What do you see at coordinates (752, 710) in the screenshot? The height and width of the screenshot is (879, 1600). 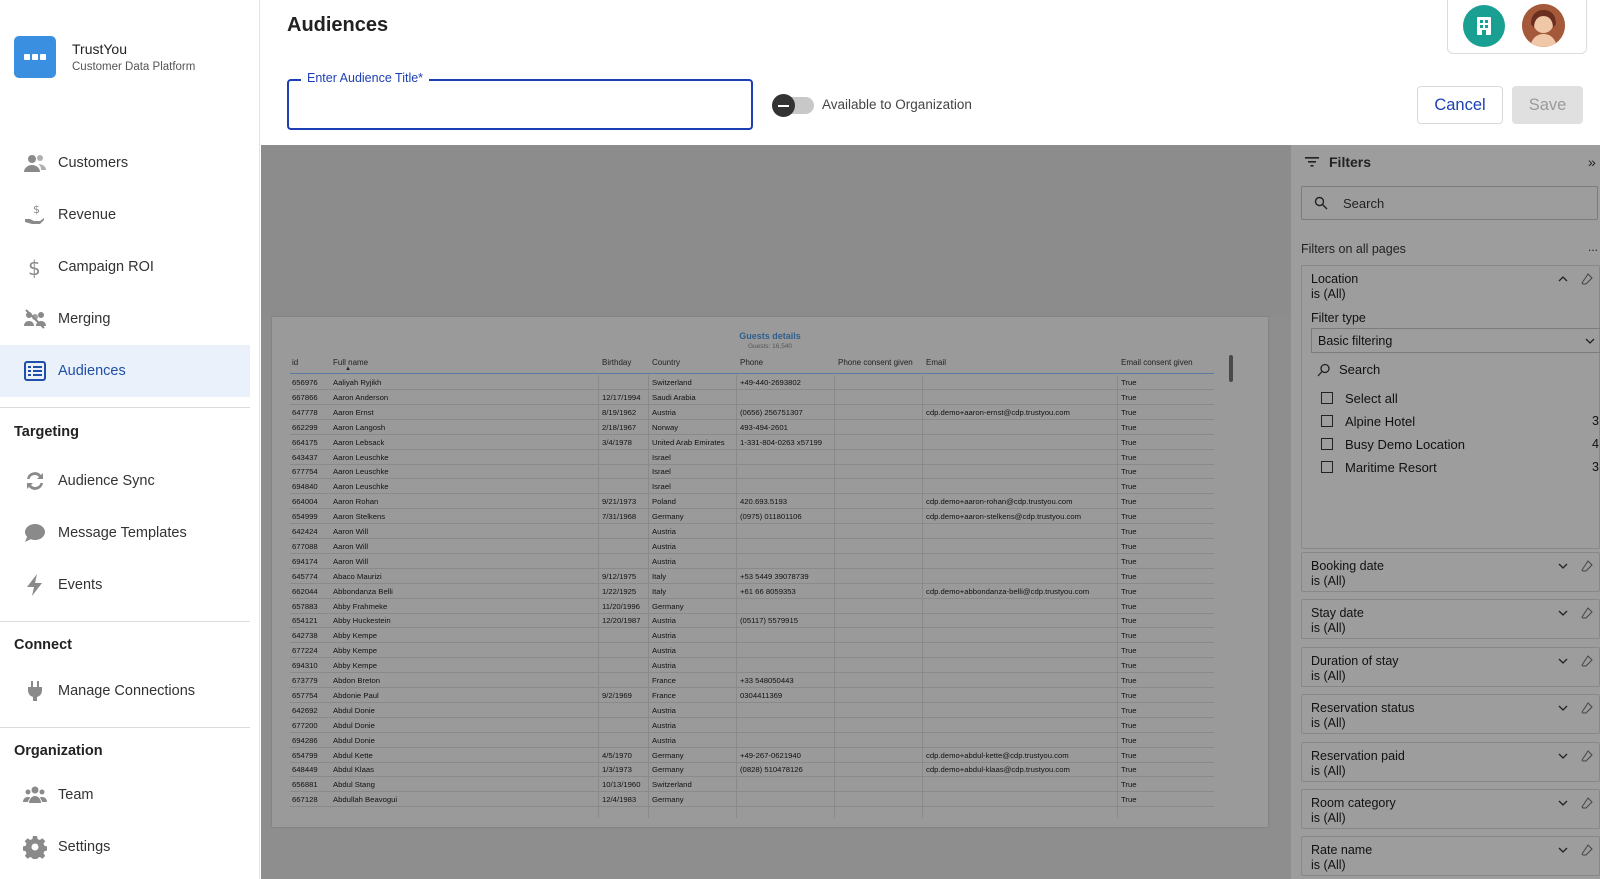 I see `table-row: 642692 Abdul Donie Austria True` at bounding box center [752, 710].